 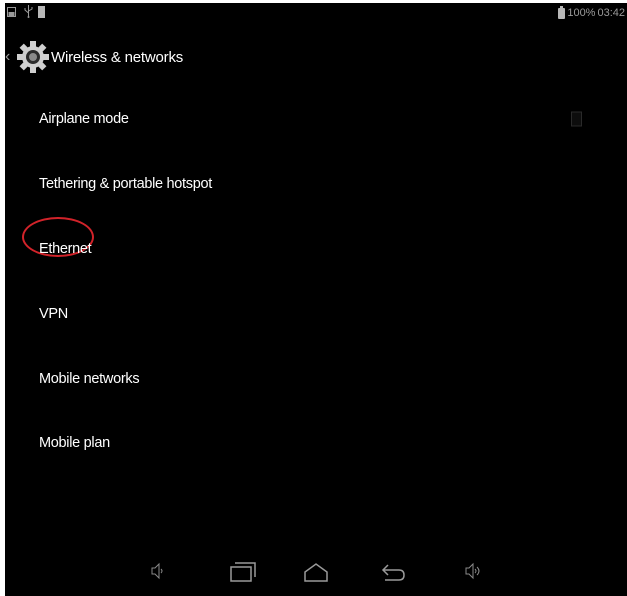 I want to click on list-item-label: Airplane mode, so click(x=84, y=119).